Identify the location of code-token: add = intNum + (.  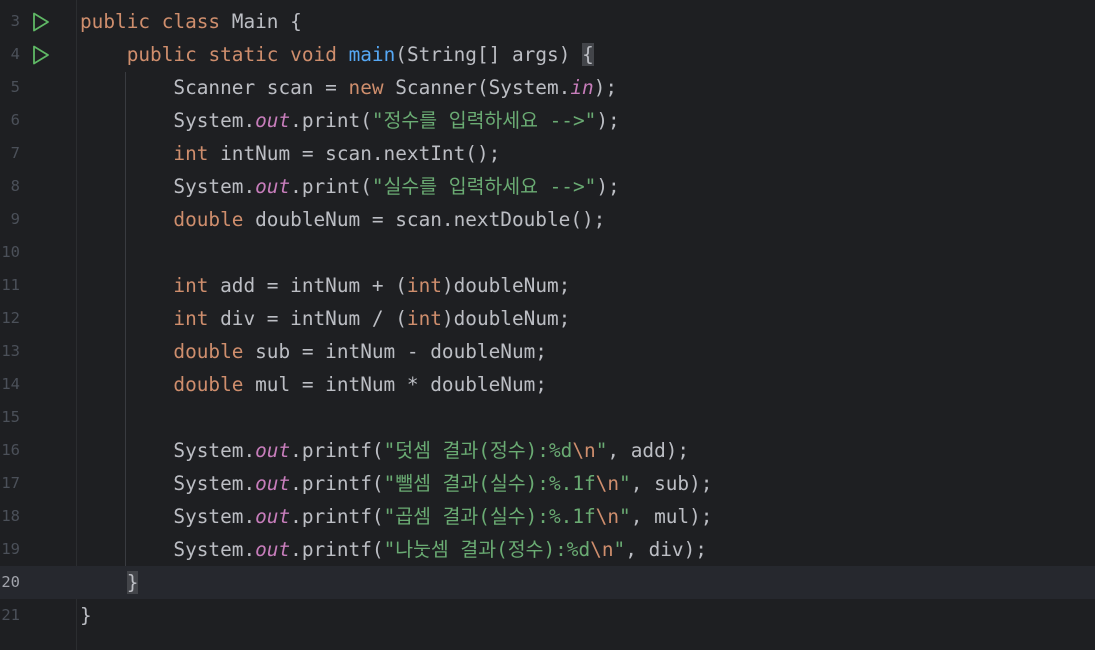
(307, 285).